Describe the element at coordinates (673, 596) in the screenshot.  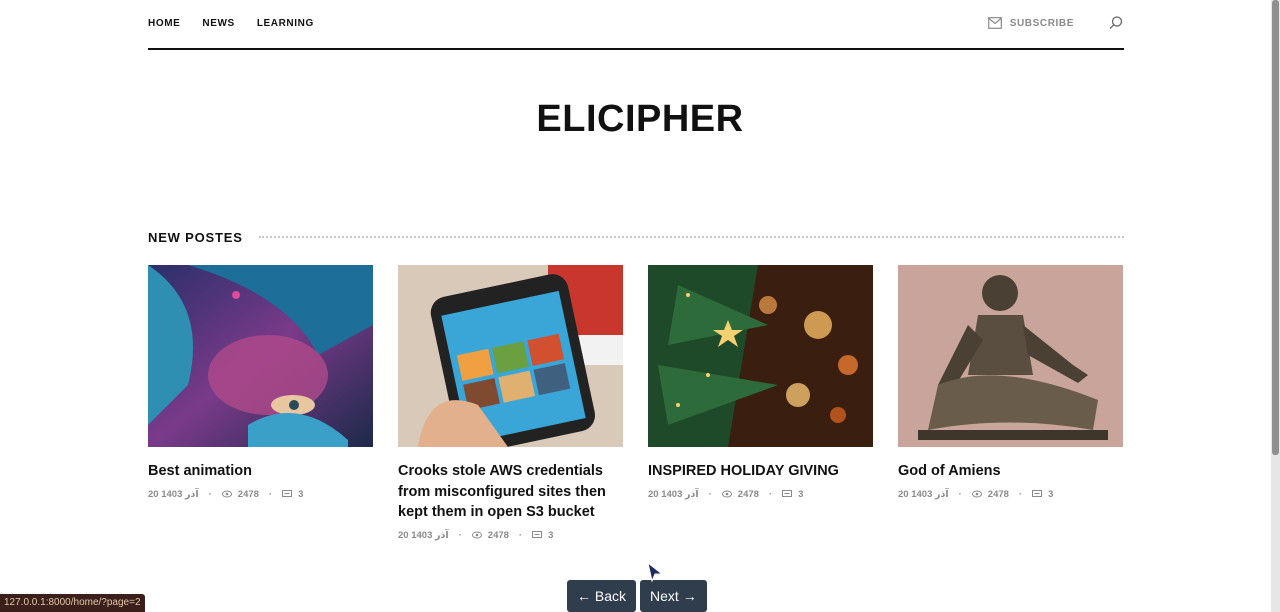
I see `next-button: Next →` at that location.